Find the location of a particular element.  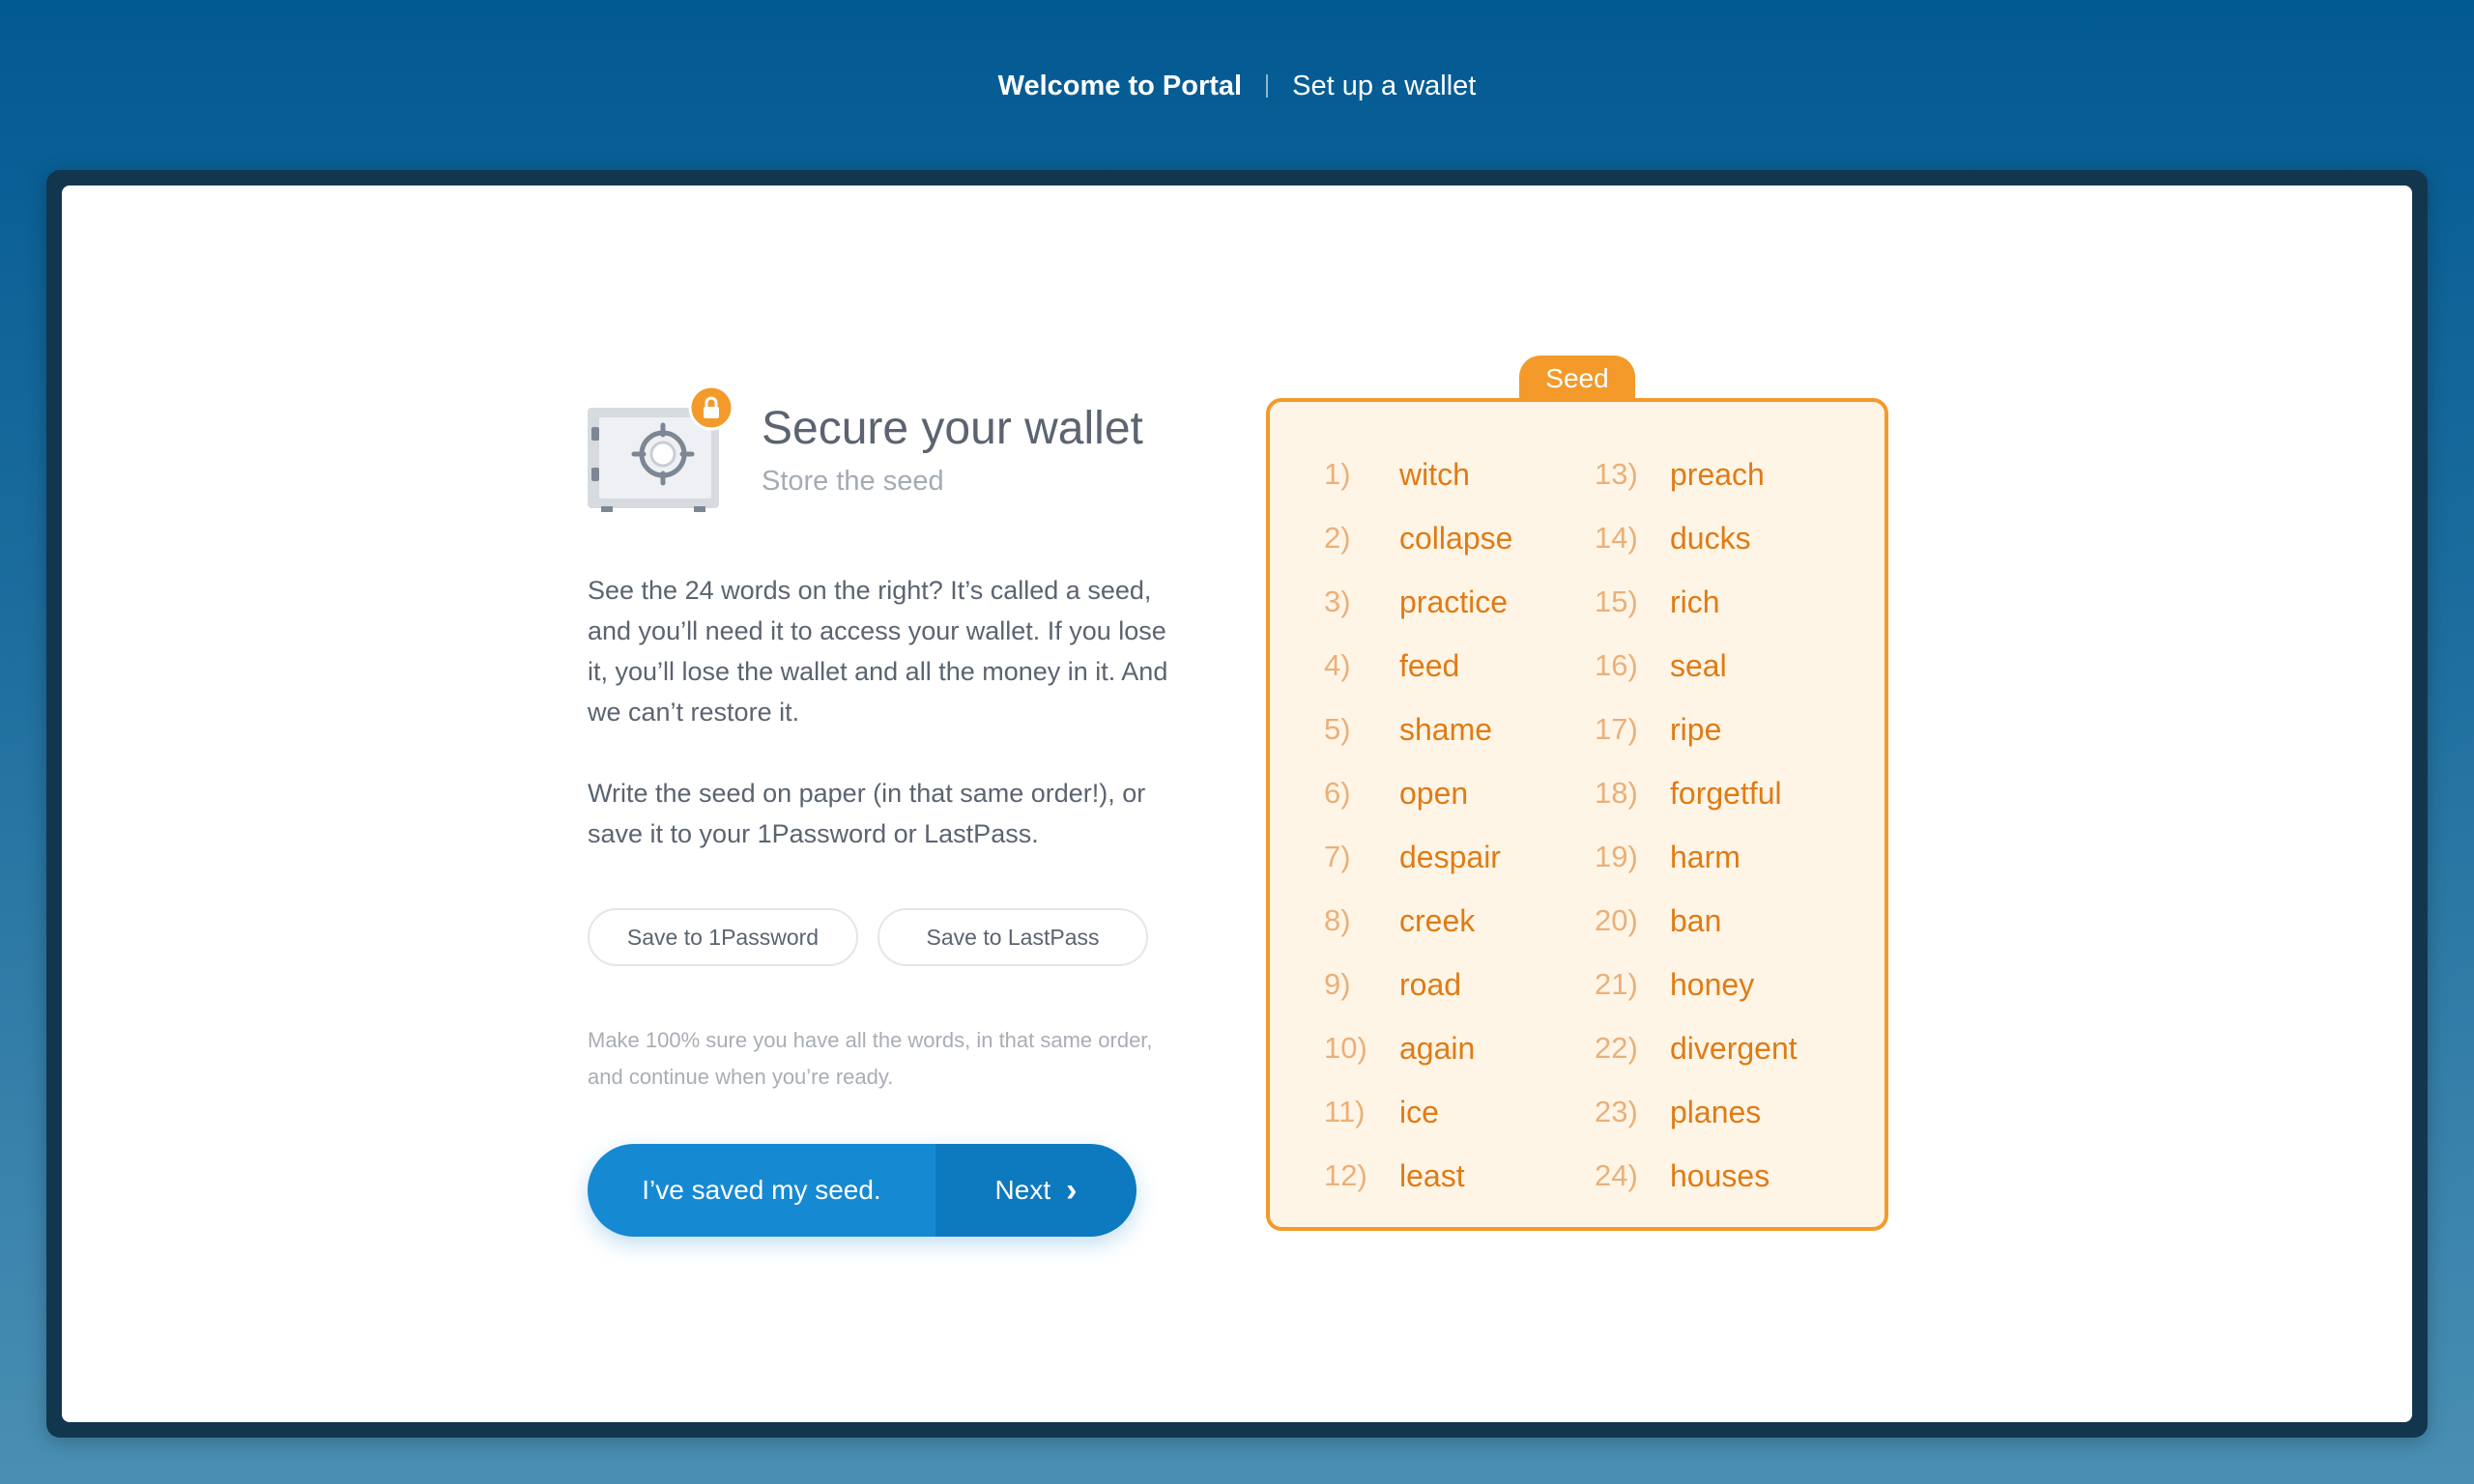

safe-icon is located at coordinates (661, 449).